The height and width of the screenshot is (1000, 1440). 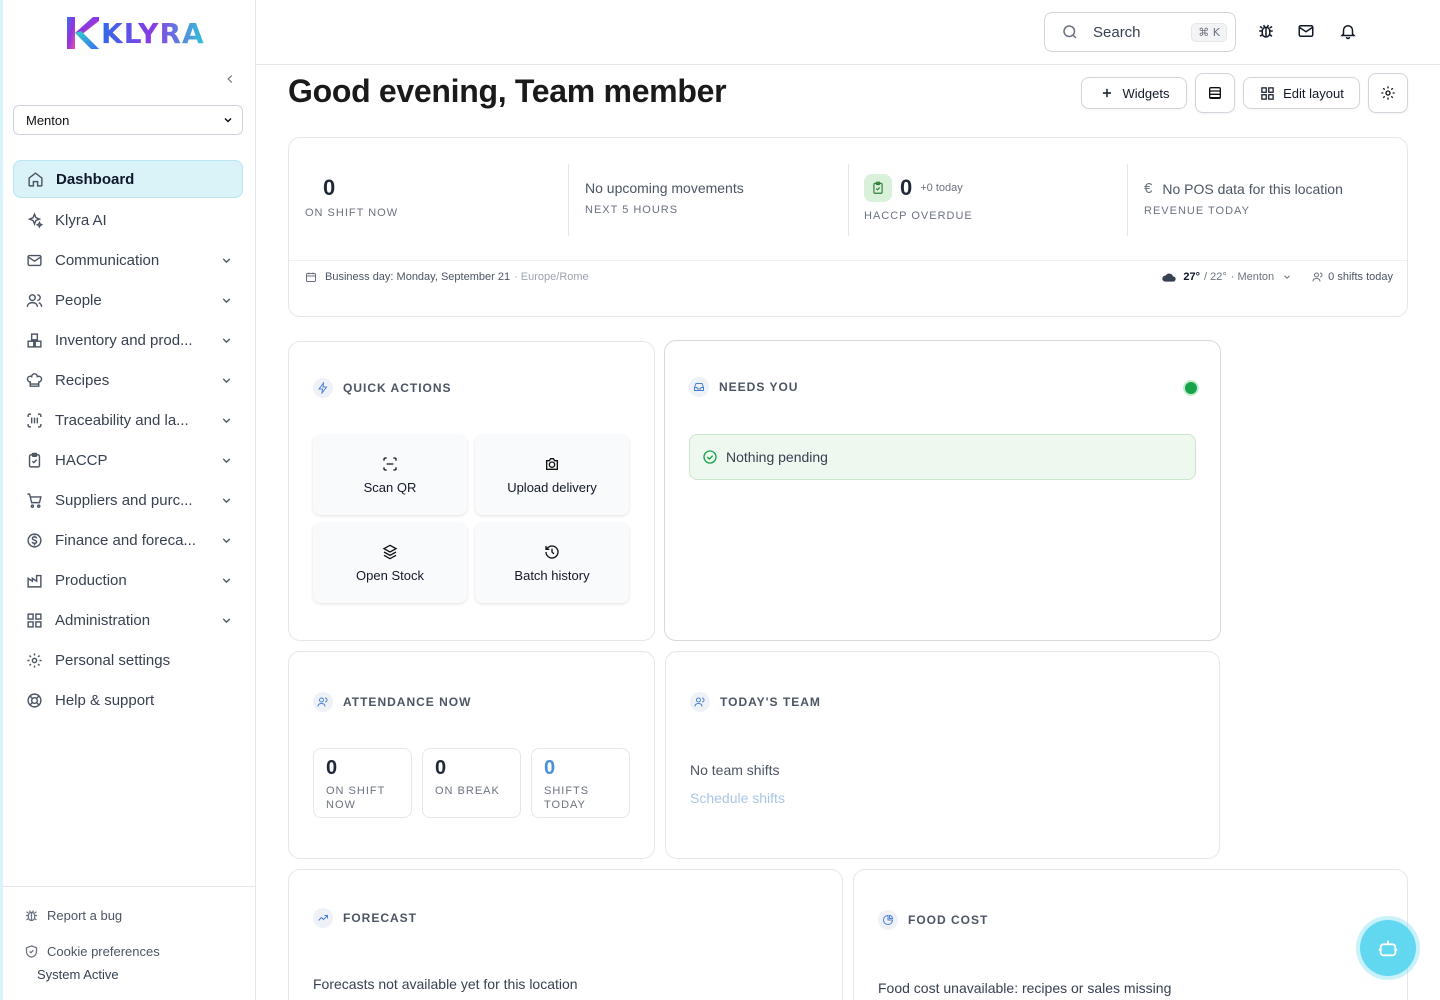 What do you see at coordinates (1107, 93) in the screenshot?
I see `plus-icon` at bounding box center [1107, 93].